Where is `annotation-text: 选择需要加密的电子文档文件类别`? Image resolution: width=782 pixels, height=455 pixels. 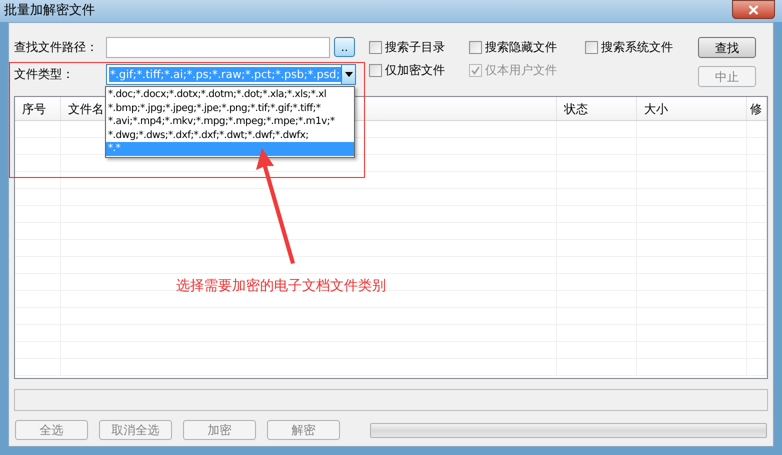
annotation-text: 选择需要加密的电子文档文件类别 is located at coordinates (281, 286).